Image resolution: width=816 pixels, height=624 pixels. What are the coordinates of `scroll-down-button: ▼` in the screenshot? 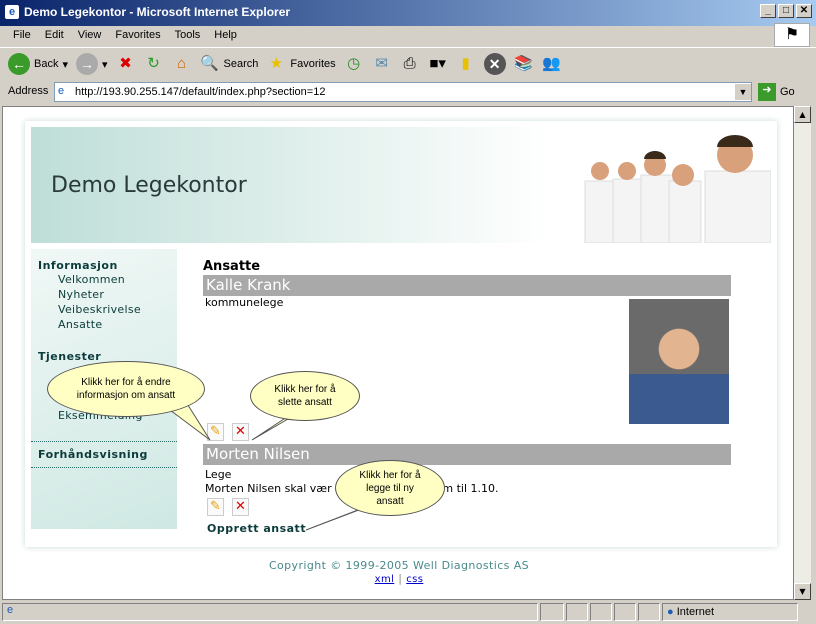 It's located at (802, 591).